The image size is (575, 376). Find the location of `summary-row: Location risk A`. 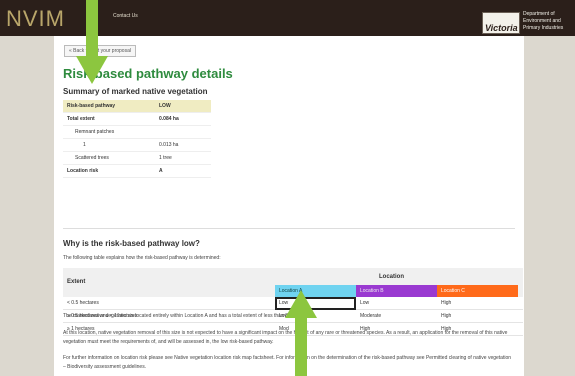

summary-row: Location risk A is located at coordinates (137, 171).